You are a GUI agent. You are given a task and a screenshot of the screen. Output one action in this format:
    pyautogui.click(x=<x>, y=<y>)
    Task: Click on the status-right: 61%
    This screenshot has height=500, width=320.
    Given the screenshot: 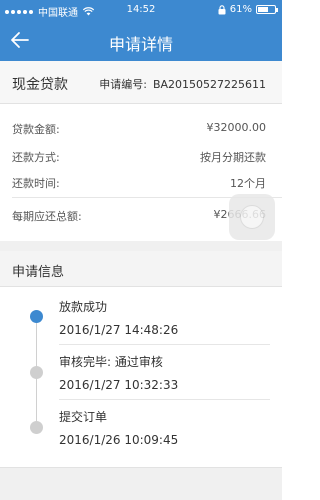 What is the action you would take?
    pyautogui.click(x=248, y=9)
    